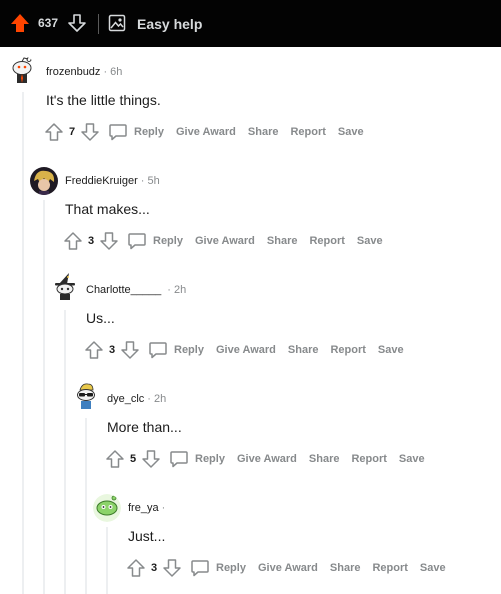 Image resolution: width=501 pixels, height=594 pixels. What do you see at coordinates (117, 23) in the screenshot?
I see `image-post-icon` at bounding box center [117, 23].